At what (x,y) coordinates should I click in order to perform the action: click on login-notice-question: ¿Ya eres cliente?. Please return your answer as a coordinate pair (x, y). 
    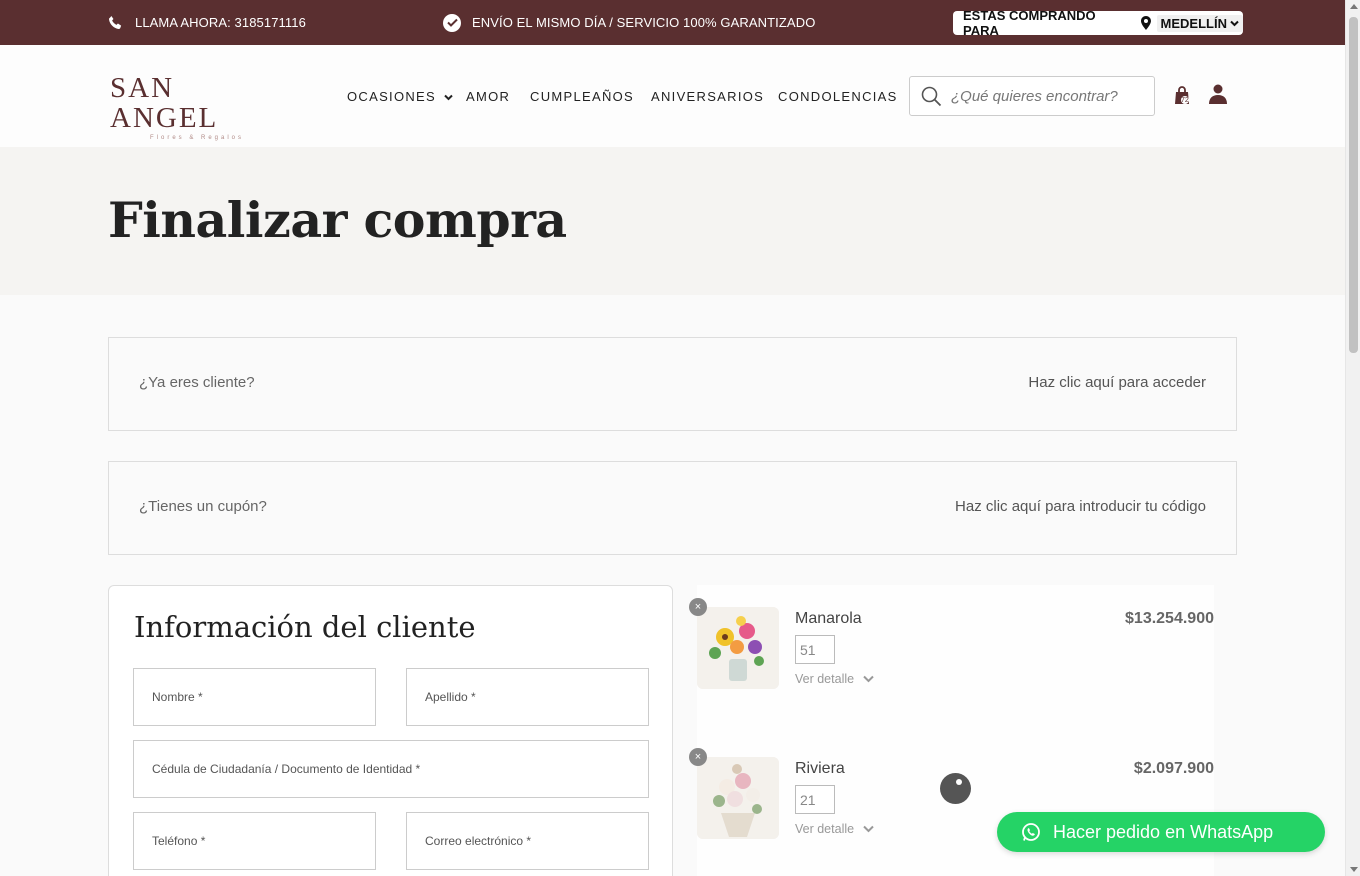
    Looking at the image, I should click on (197, 382).